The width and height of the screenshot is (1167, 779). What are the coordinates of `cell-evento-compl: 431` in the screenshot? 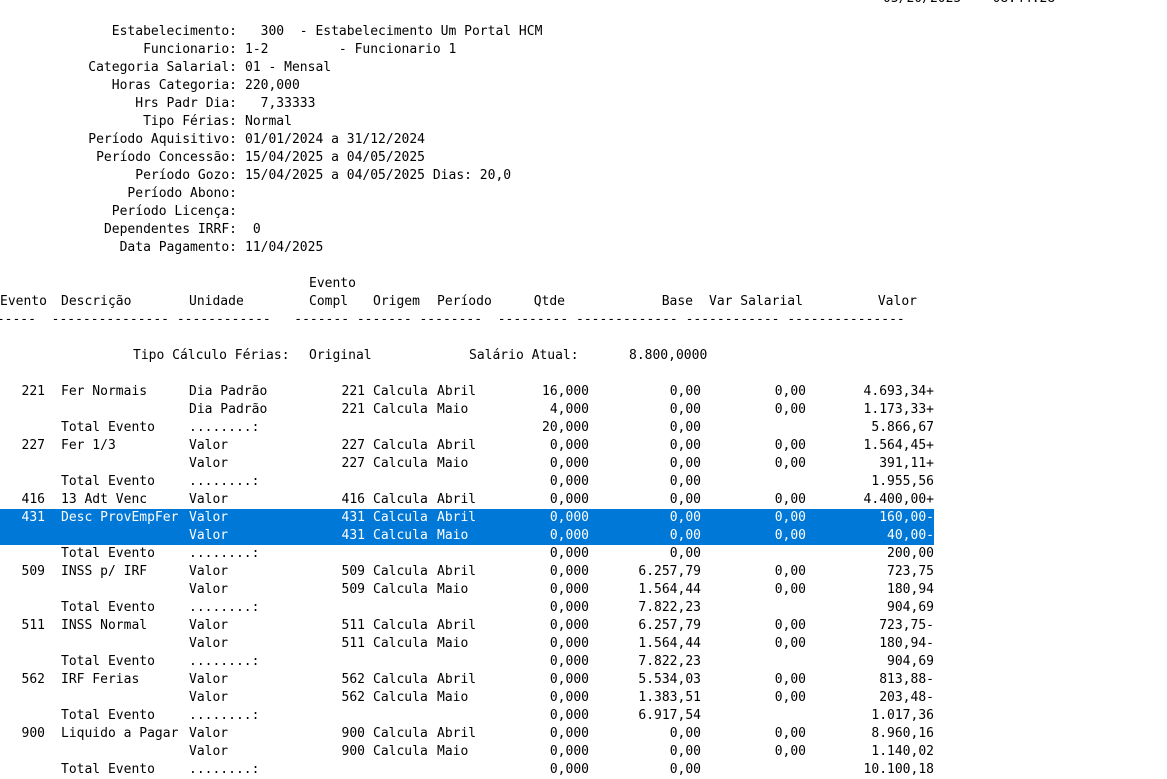 It's located at (353, 517).